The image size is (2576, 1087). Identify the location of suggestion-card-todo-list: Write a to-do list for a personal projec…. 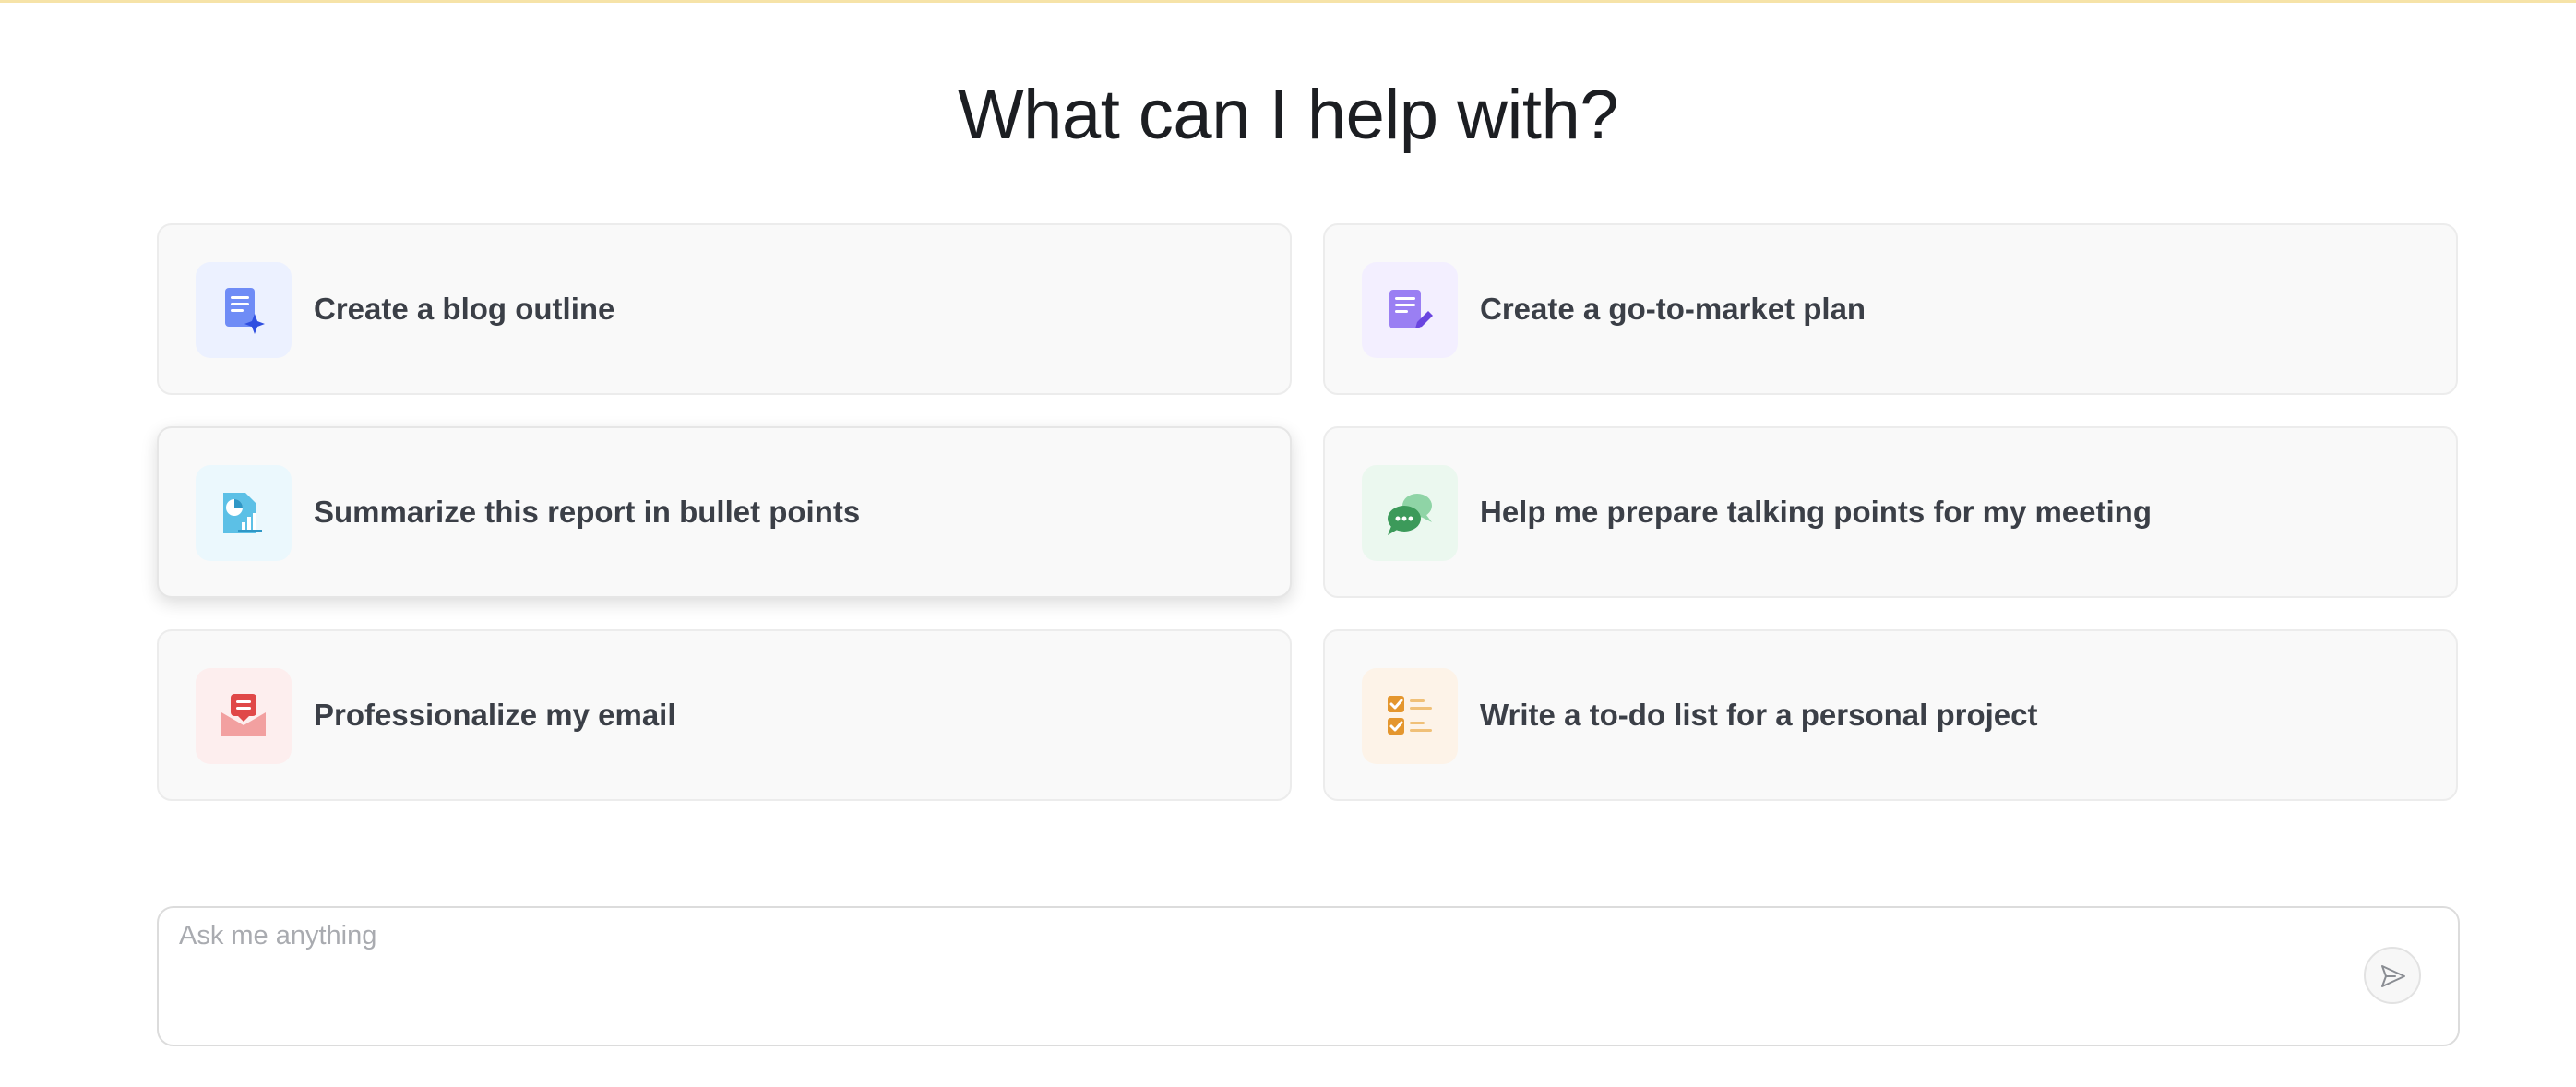
(1890, 715).